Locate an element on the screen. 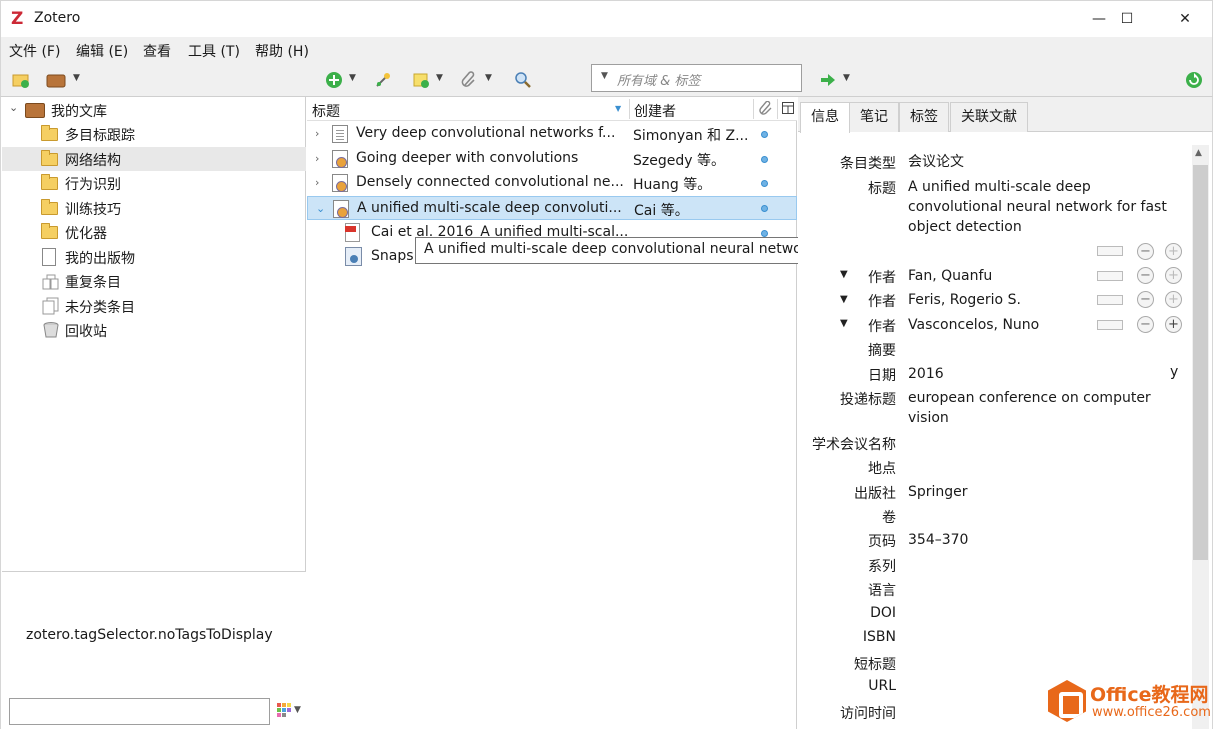 Image resolution: width=1213 pixels, height=729 pixels. tag-color-grid-icon is located at coordinates (284, 712).